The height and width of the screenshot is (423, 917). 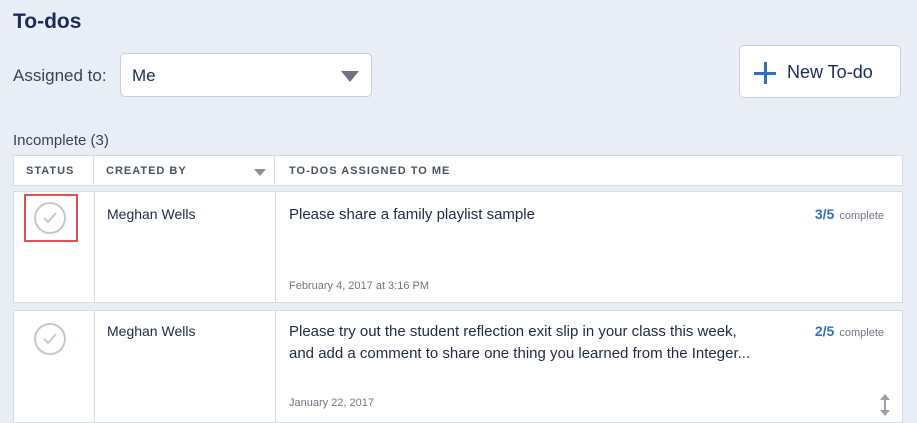 What do you see at coordinates (524, 215) in the screenshot?
I see `todo-text: Please share a family playlist sample` at bounding box center [524, 215].